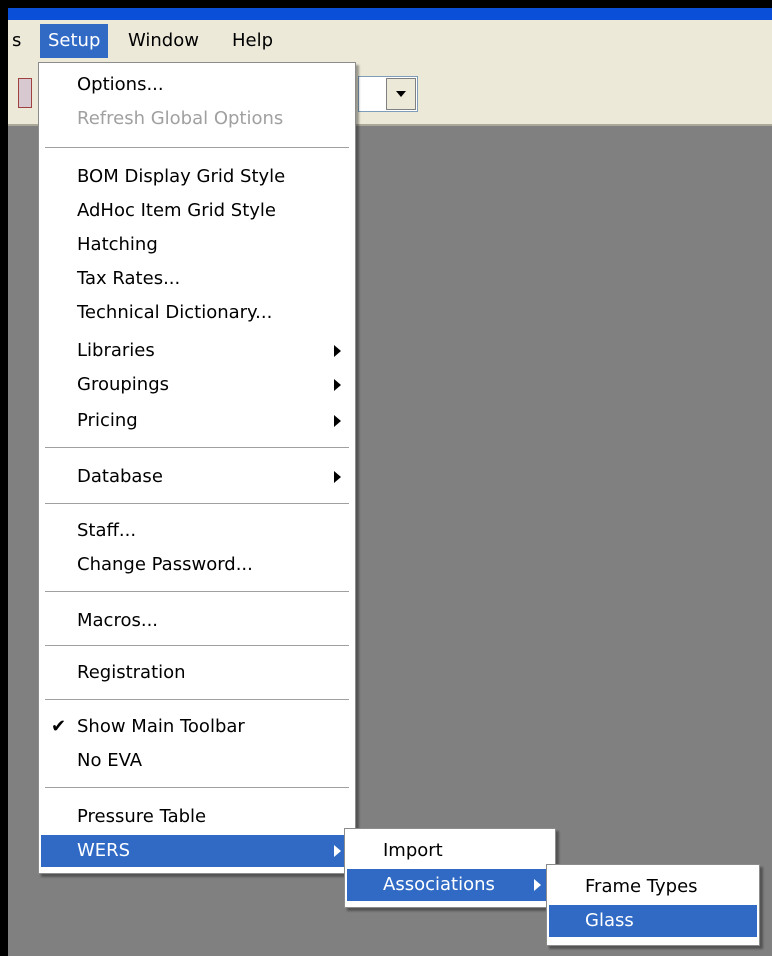 Image resolution: width=772 pixels, height=956 pixels. Describe the element at coordinates (450, 851) in the screenshot. I see `menu-item-import: Import` at that location.